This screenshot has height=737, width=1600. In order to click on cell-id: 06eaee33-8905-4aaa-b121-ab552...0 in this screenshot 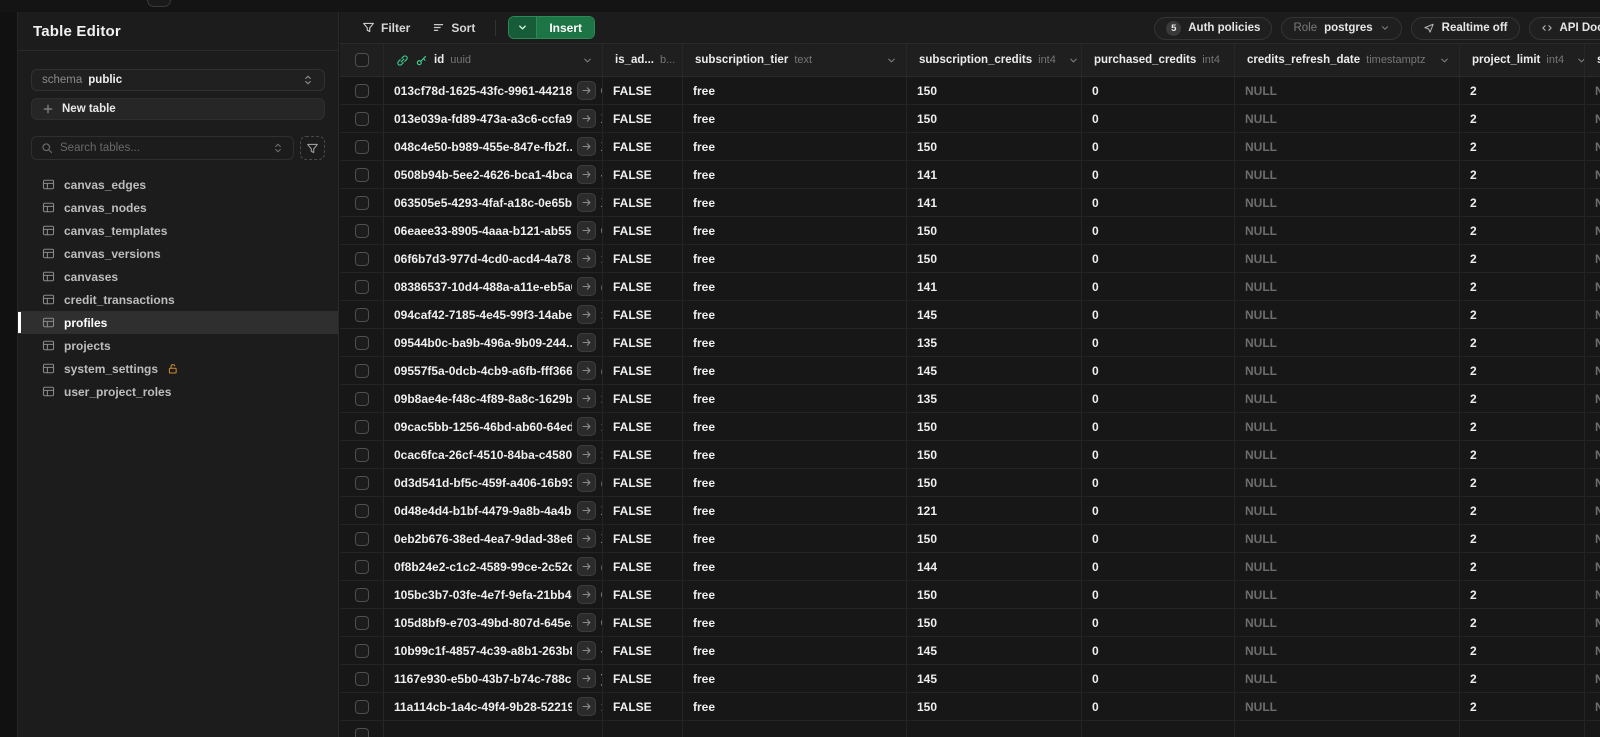, I will do `click(493, 230)`.